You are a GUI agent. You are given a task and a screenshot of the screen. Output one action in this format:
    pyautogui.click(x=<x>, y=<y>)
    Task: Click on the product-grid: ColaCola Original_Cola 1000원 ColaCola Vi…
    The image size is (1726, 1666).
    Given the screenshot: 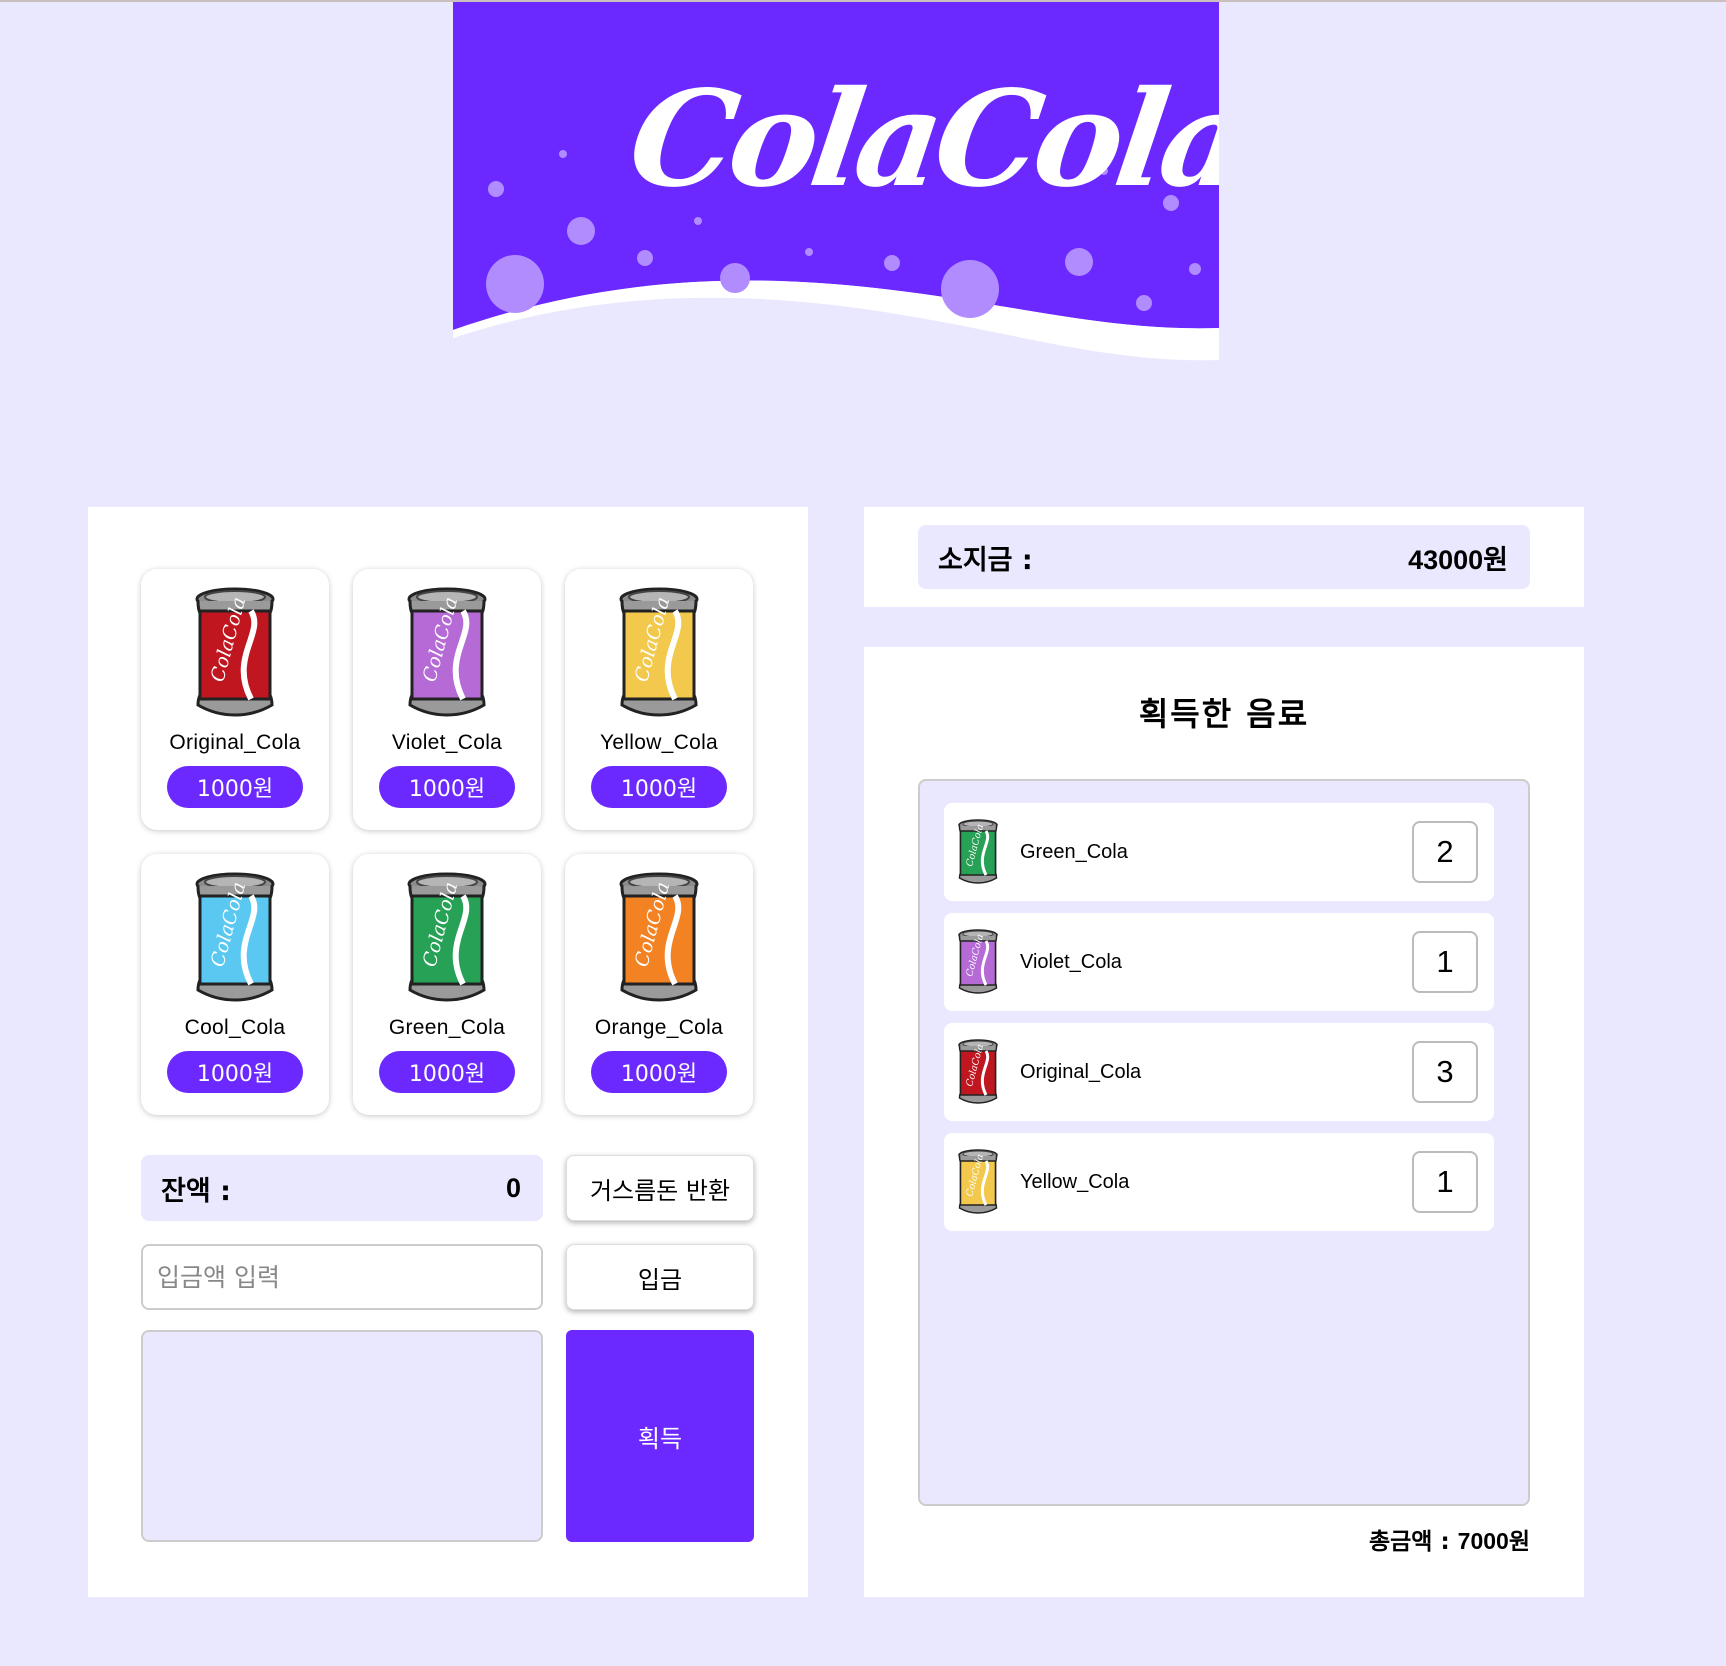 What is the action you would take?
    pyautogui.click(x=447, y=842)
    